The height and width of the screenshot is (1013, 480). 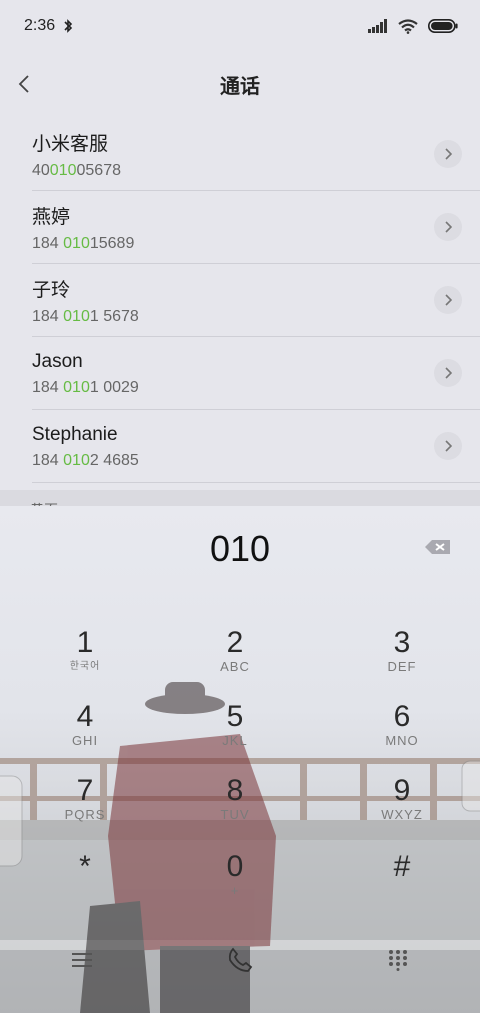 I want to click on contact-number: 184 01015689, so click(x=256, y=244).